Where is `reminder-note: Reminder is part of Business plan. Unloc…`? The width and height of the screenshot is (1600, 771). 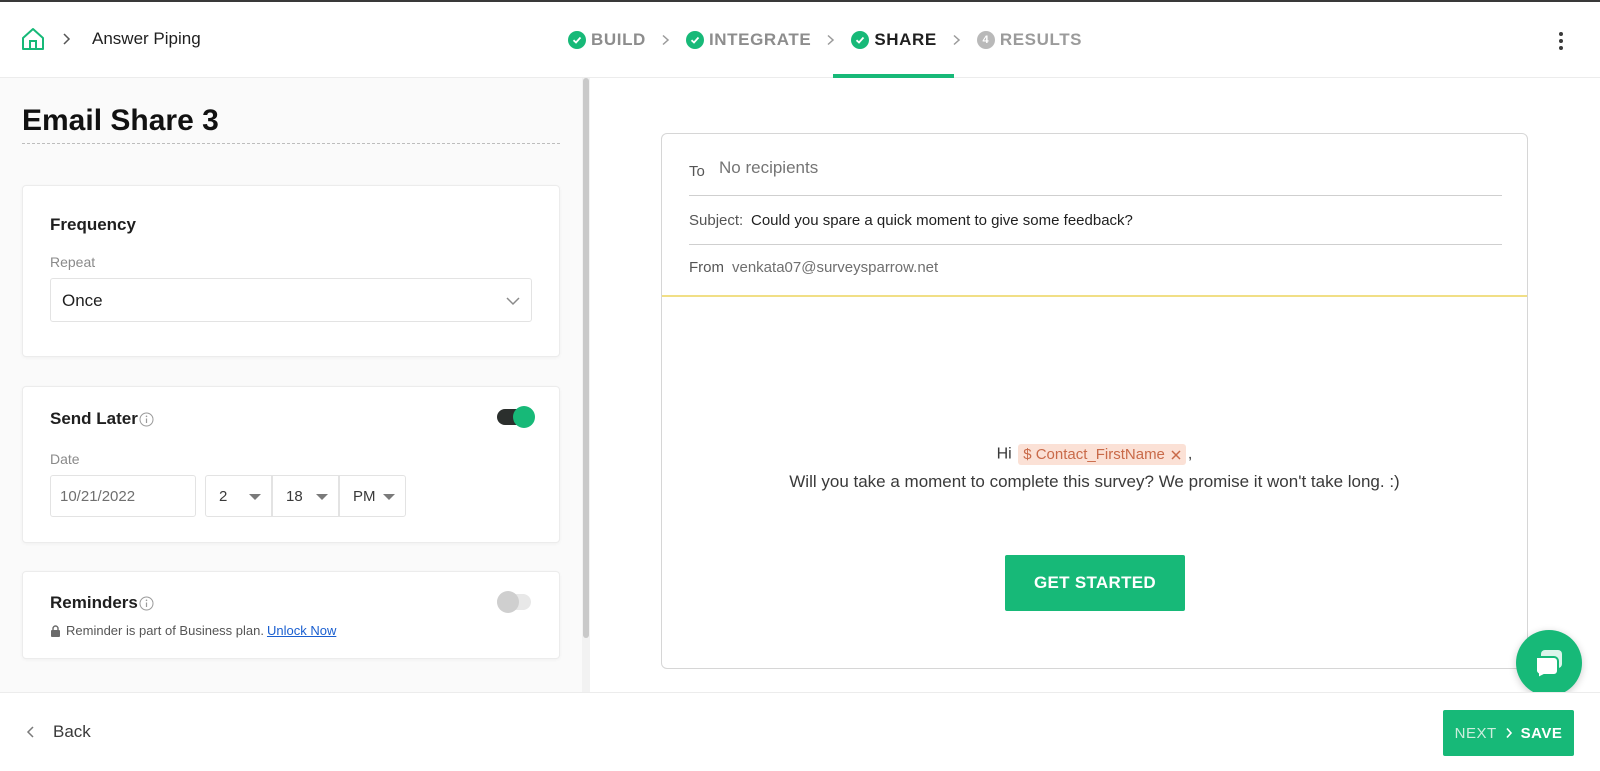 reminder-note: Reminder is part of Business plan. Unloc… is located at coordinates (193, 630).